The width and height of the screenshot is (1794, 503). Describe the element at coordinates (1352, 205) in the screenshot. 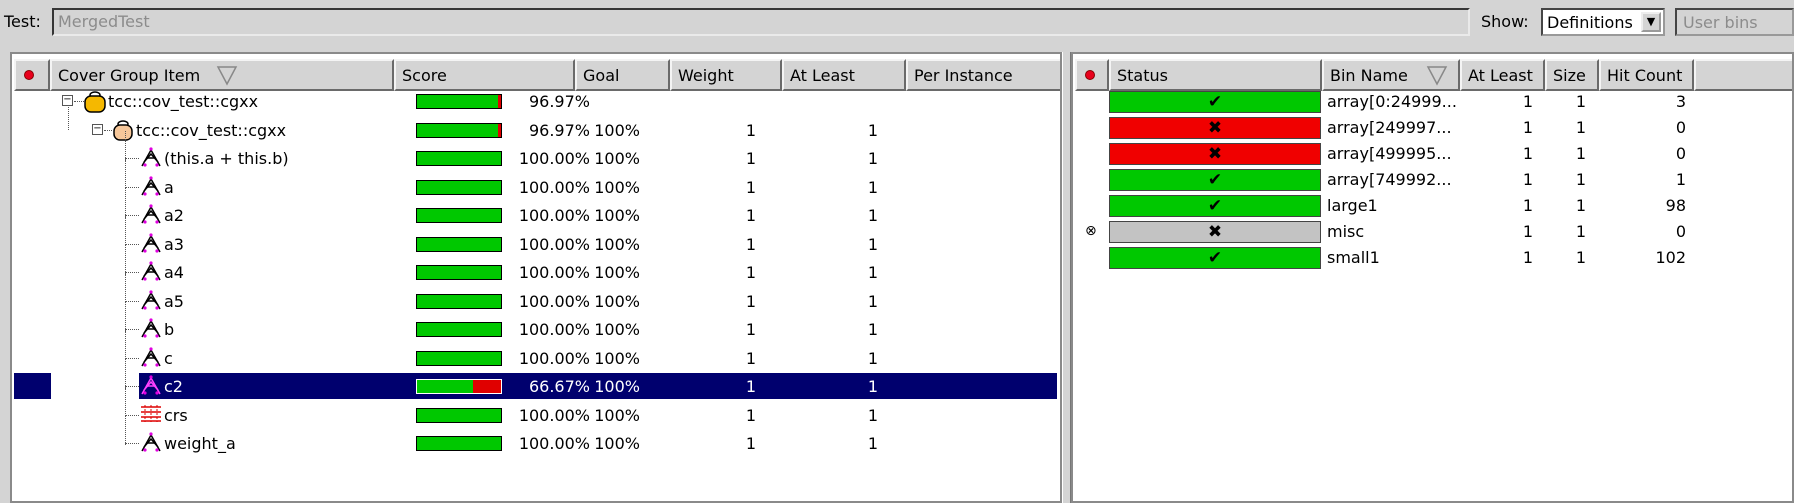

I see `bin-name: large1` at that location.